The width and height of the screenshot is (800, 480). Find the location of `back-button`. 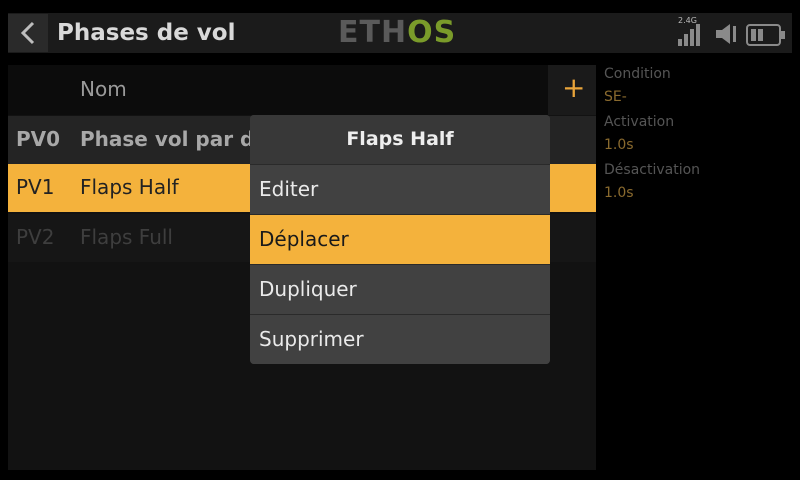

back-button is located at coordinates (28, 33).